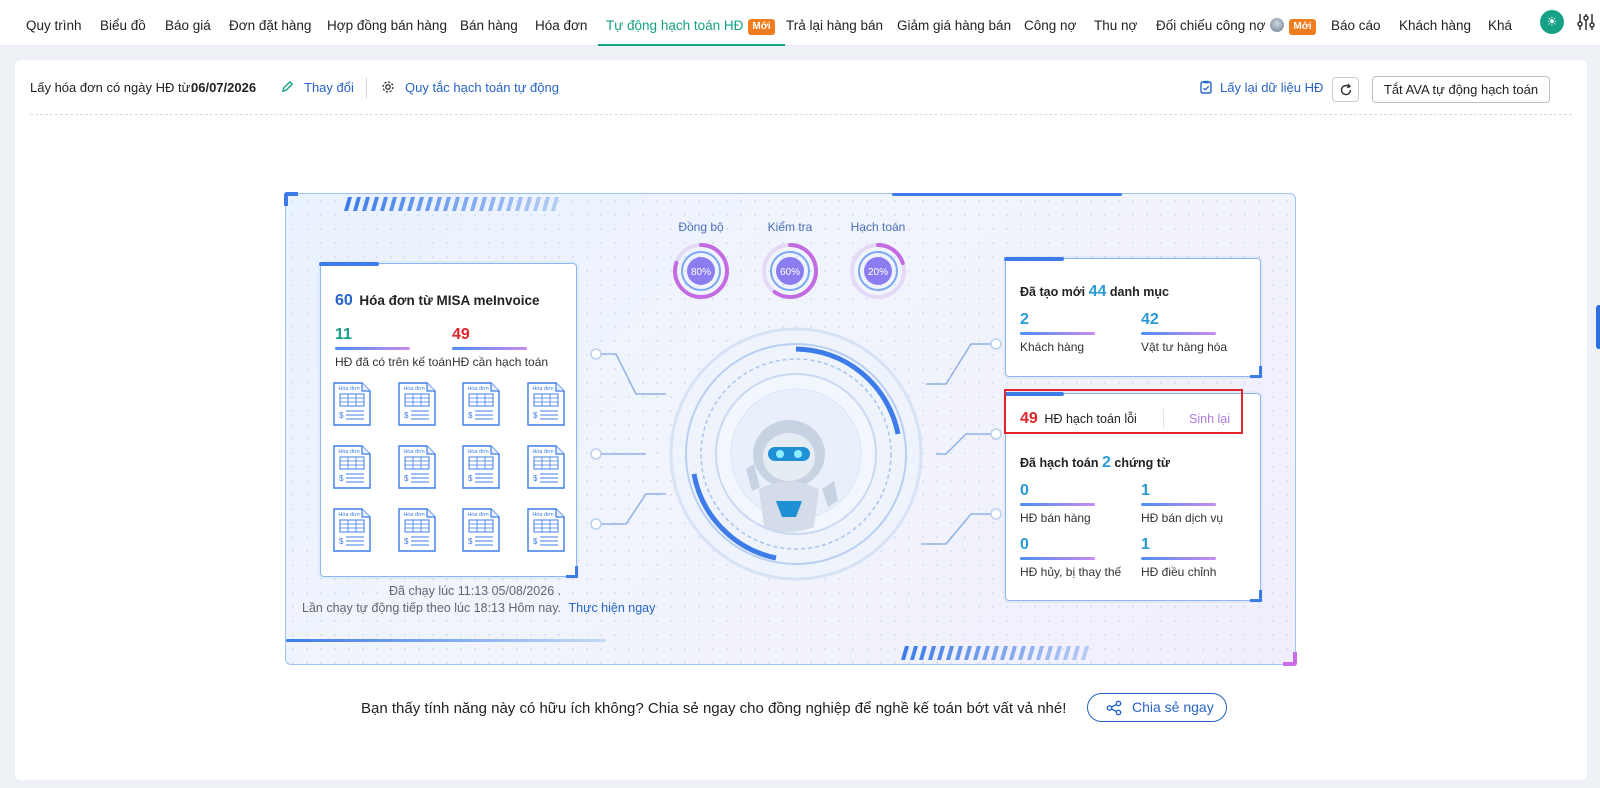 This screenshot has height=788, width=1600. What do you see at coordinates (387, 23) in the screenshot?
I see `nav-item-contracts: Hợp đồng bán hàng` at bounding box center [387, 23].